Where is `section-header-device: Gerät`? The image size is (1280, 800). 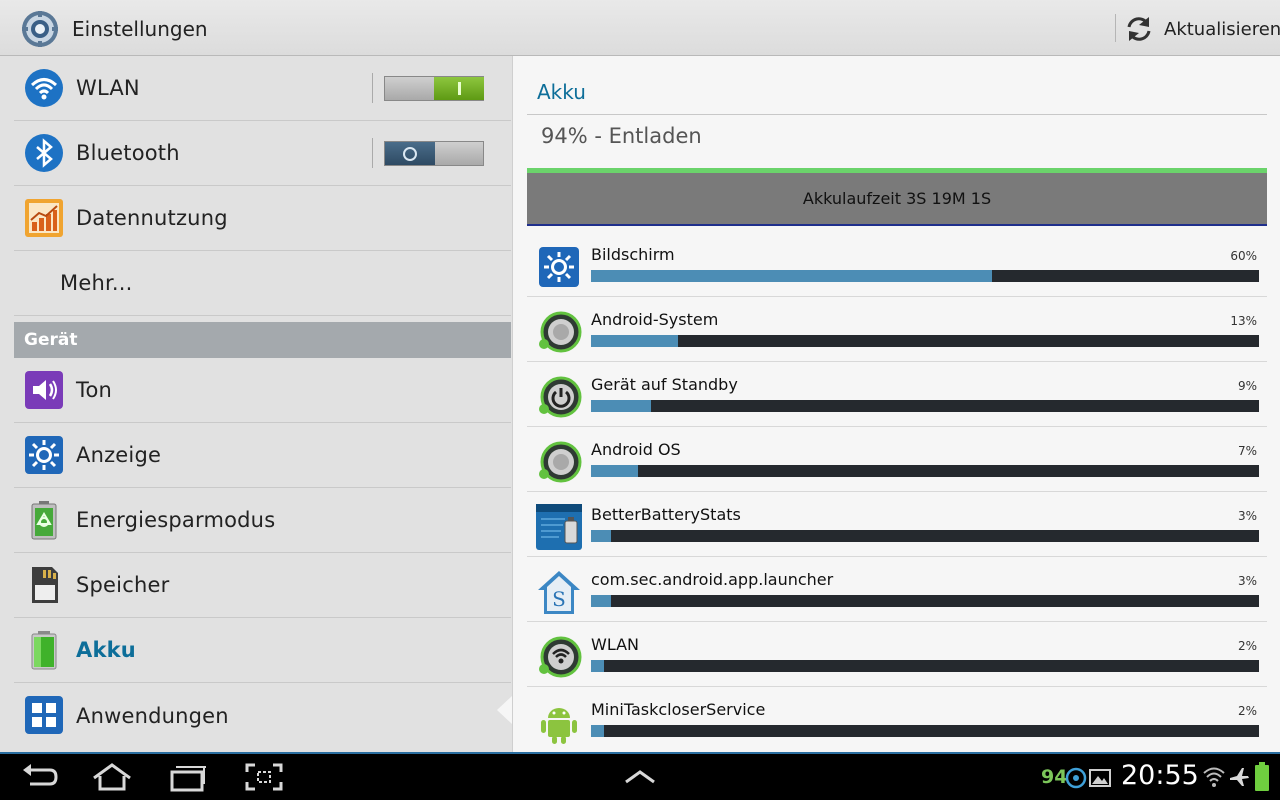 section-header-device: Gerät is located at coordinates (262, 340).